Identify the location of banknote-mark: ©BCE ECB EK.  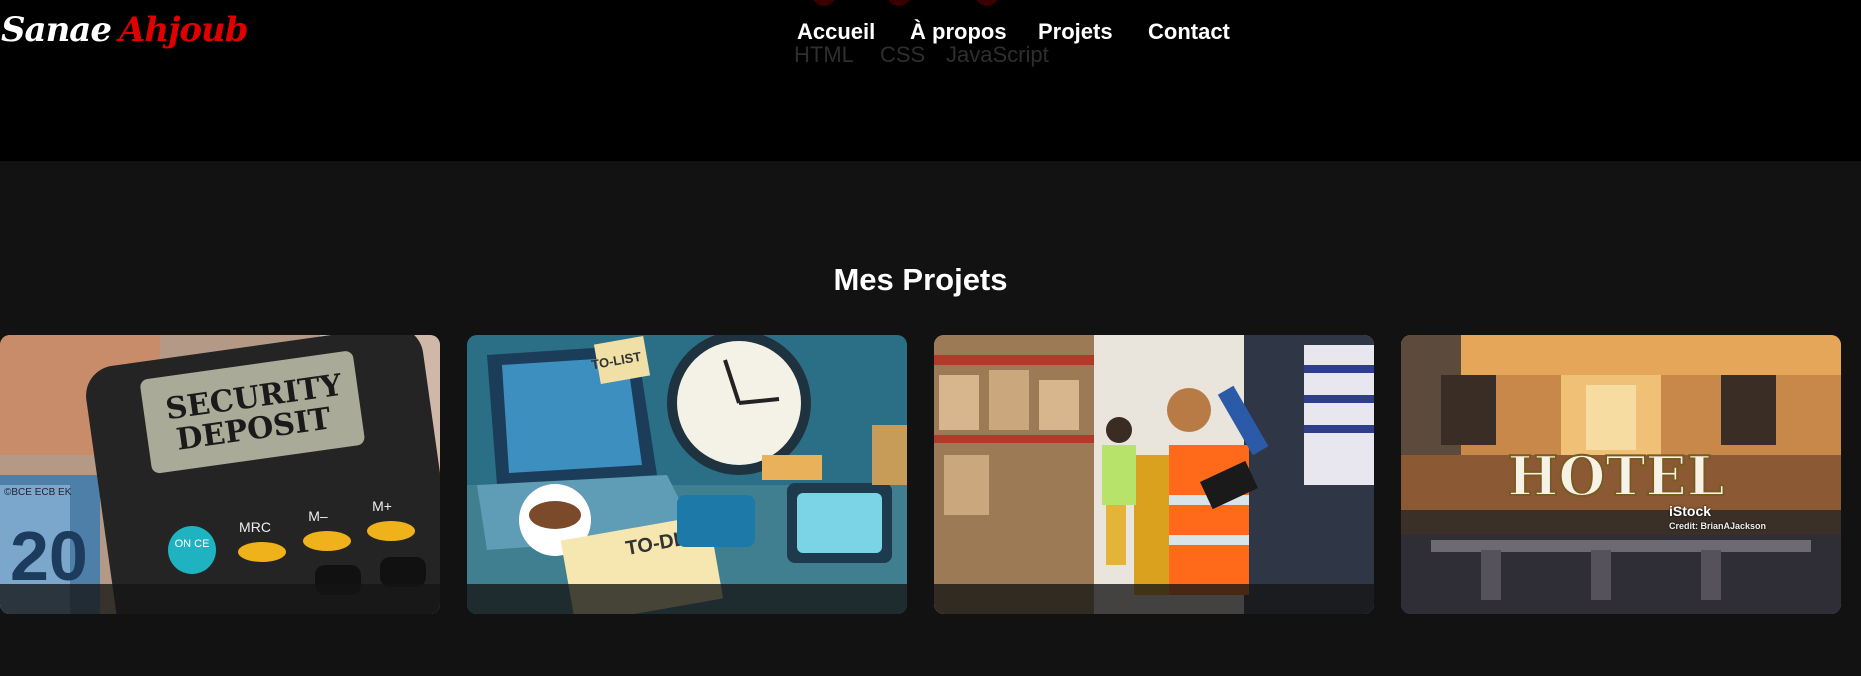
(38, 492).